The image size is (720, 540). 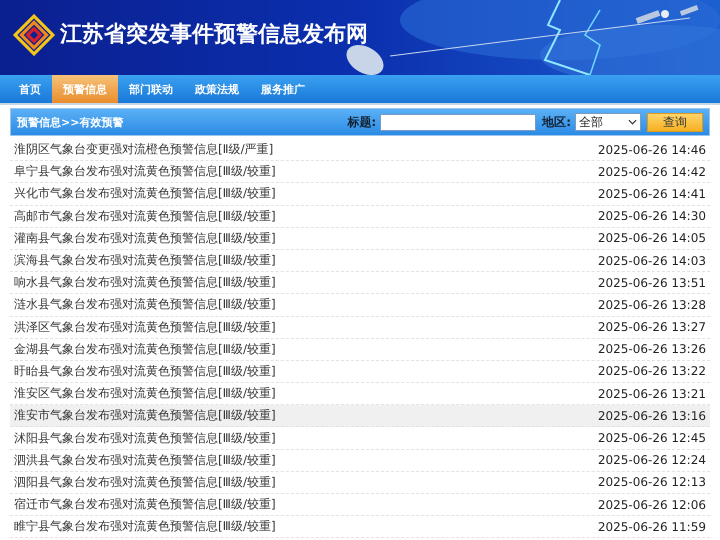 I want to click on warning-link: 兴化市气象台发布强对流黄色预警信息[Ⅲ级/较重], so click(x=145, y=193).